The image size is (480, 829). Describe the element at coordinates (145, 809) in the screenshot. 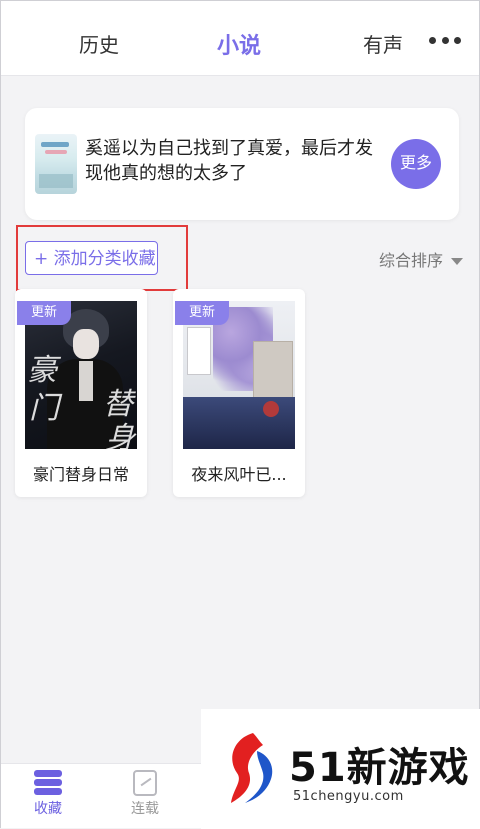

I see `nav-label: 连载` at that location.